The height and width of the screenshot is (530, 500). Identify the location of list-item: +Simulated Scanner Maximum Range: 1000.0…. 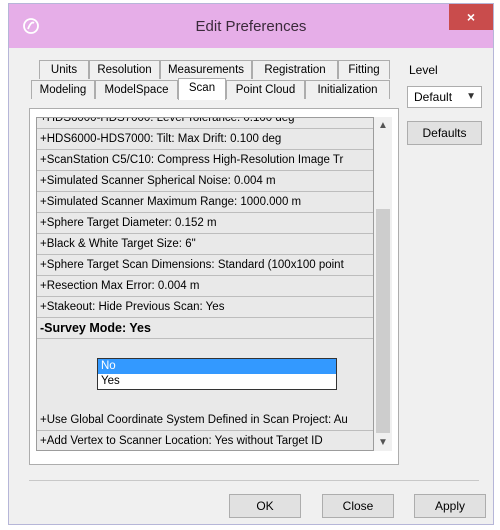
(205, 202).